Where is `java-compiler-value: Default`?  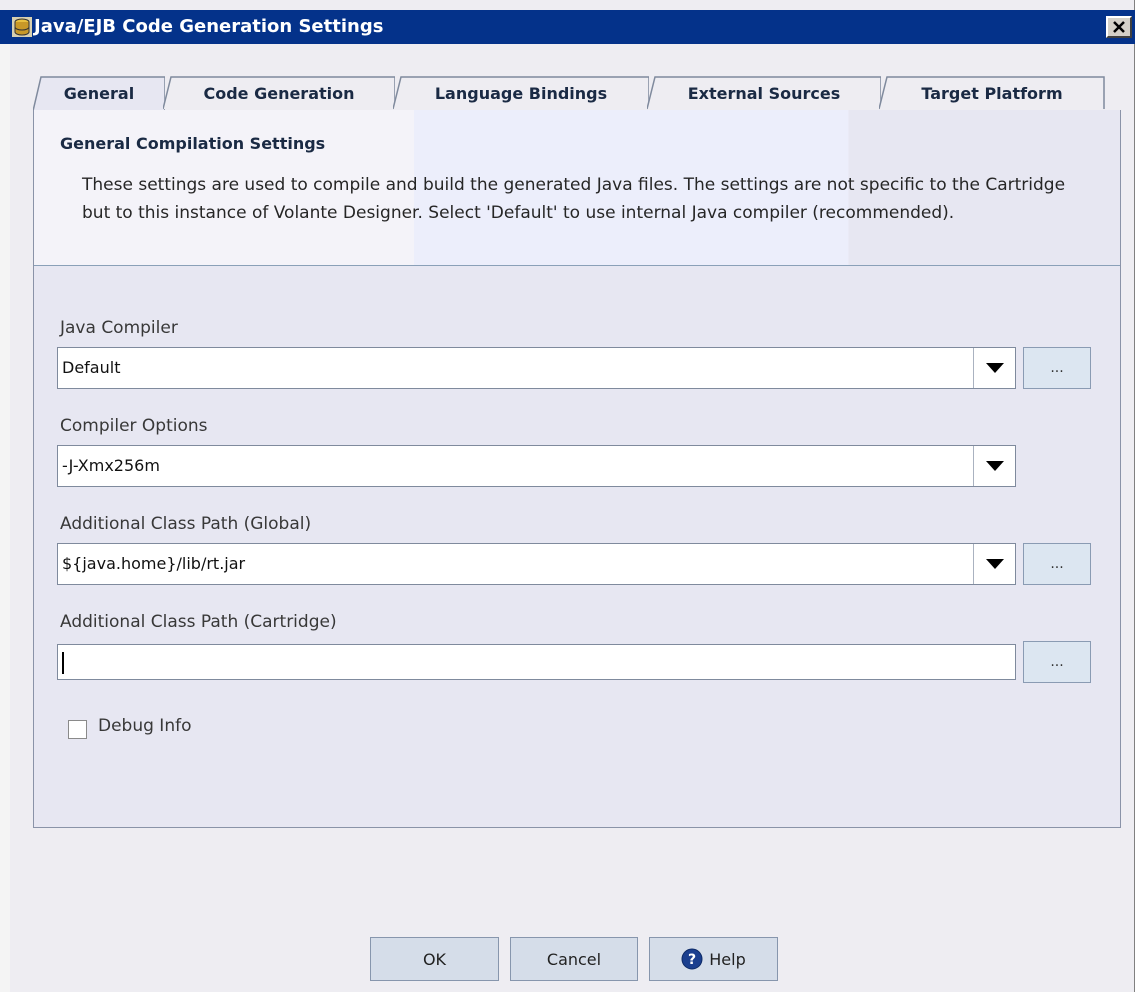
java-compiler-value: Default is located at coordinates (91, 367).